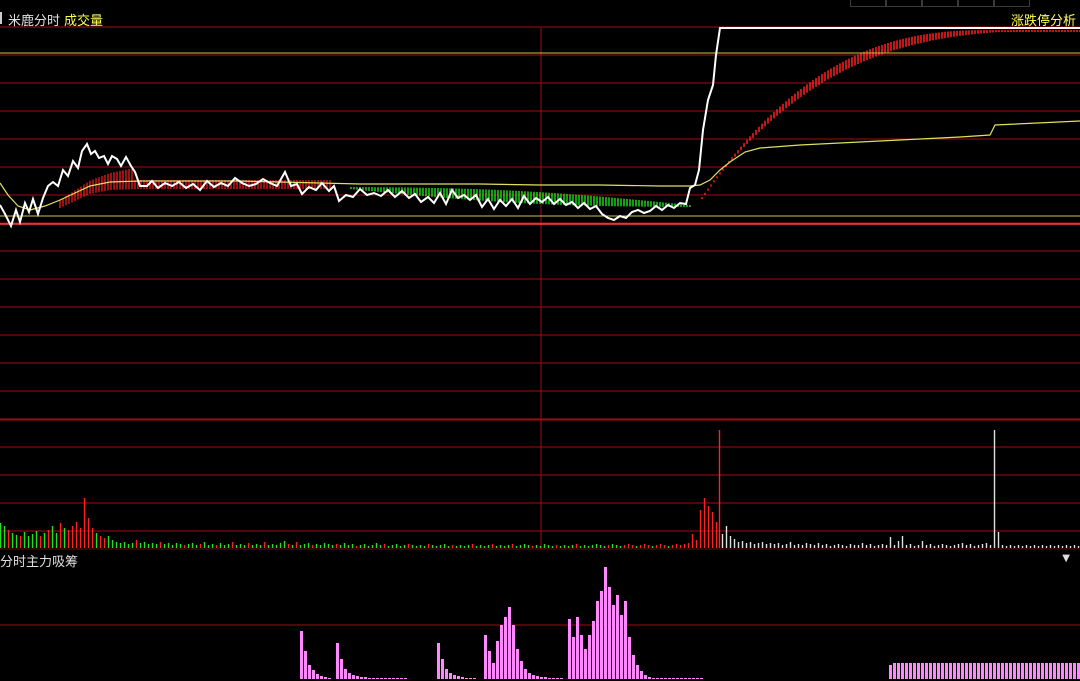 The width and height of the screenshot is (1080, 681). What do you see at coordinates (39, 560) in the screenshot?
I see `indicator-title: 分时主力吸筹` at bounding box center [39, 560].